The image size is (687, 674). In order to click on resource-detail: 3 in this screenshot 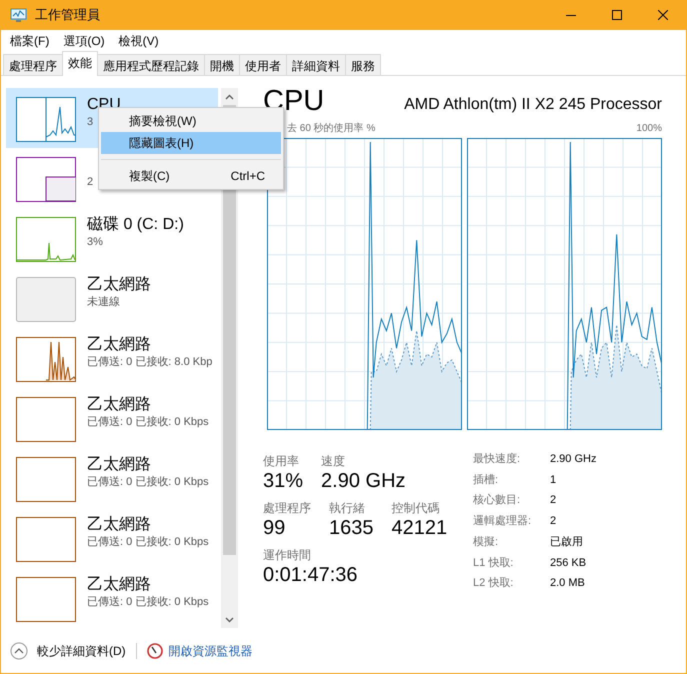, I will do `click(90, 122)`.